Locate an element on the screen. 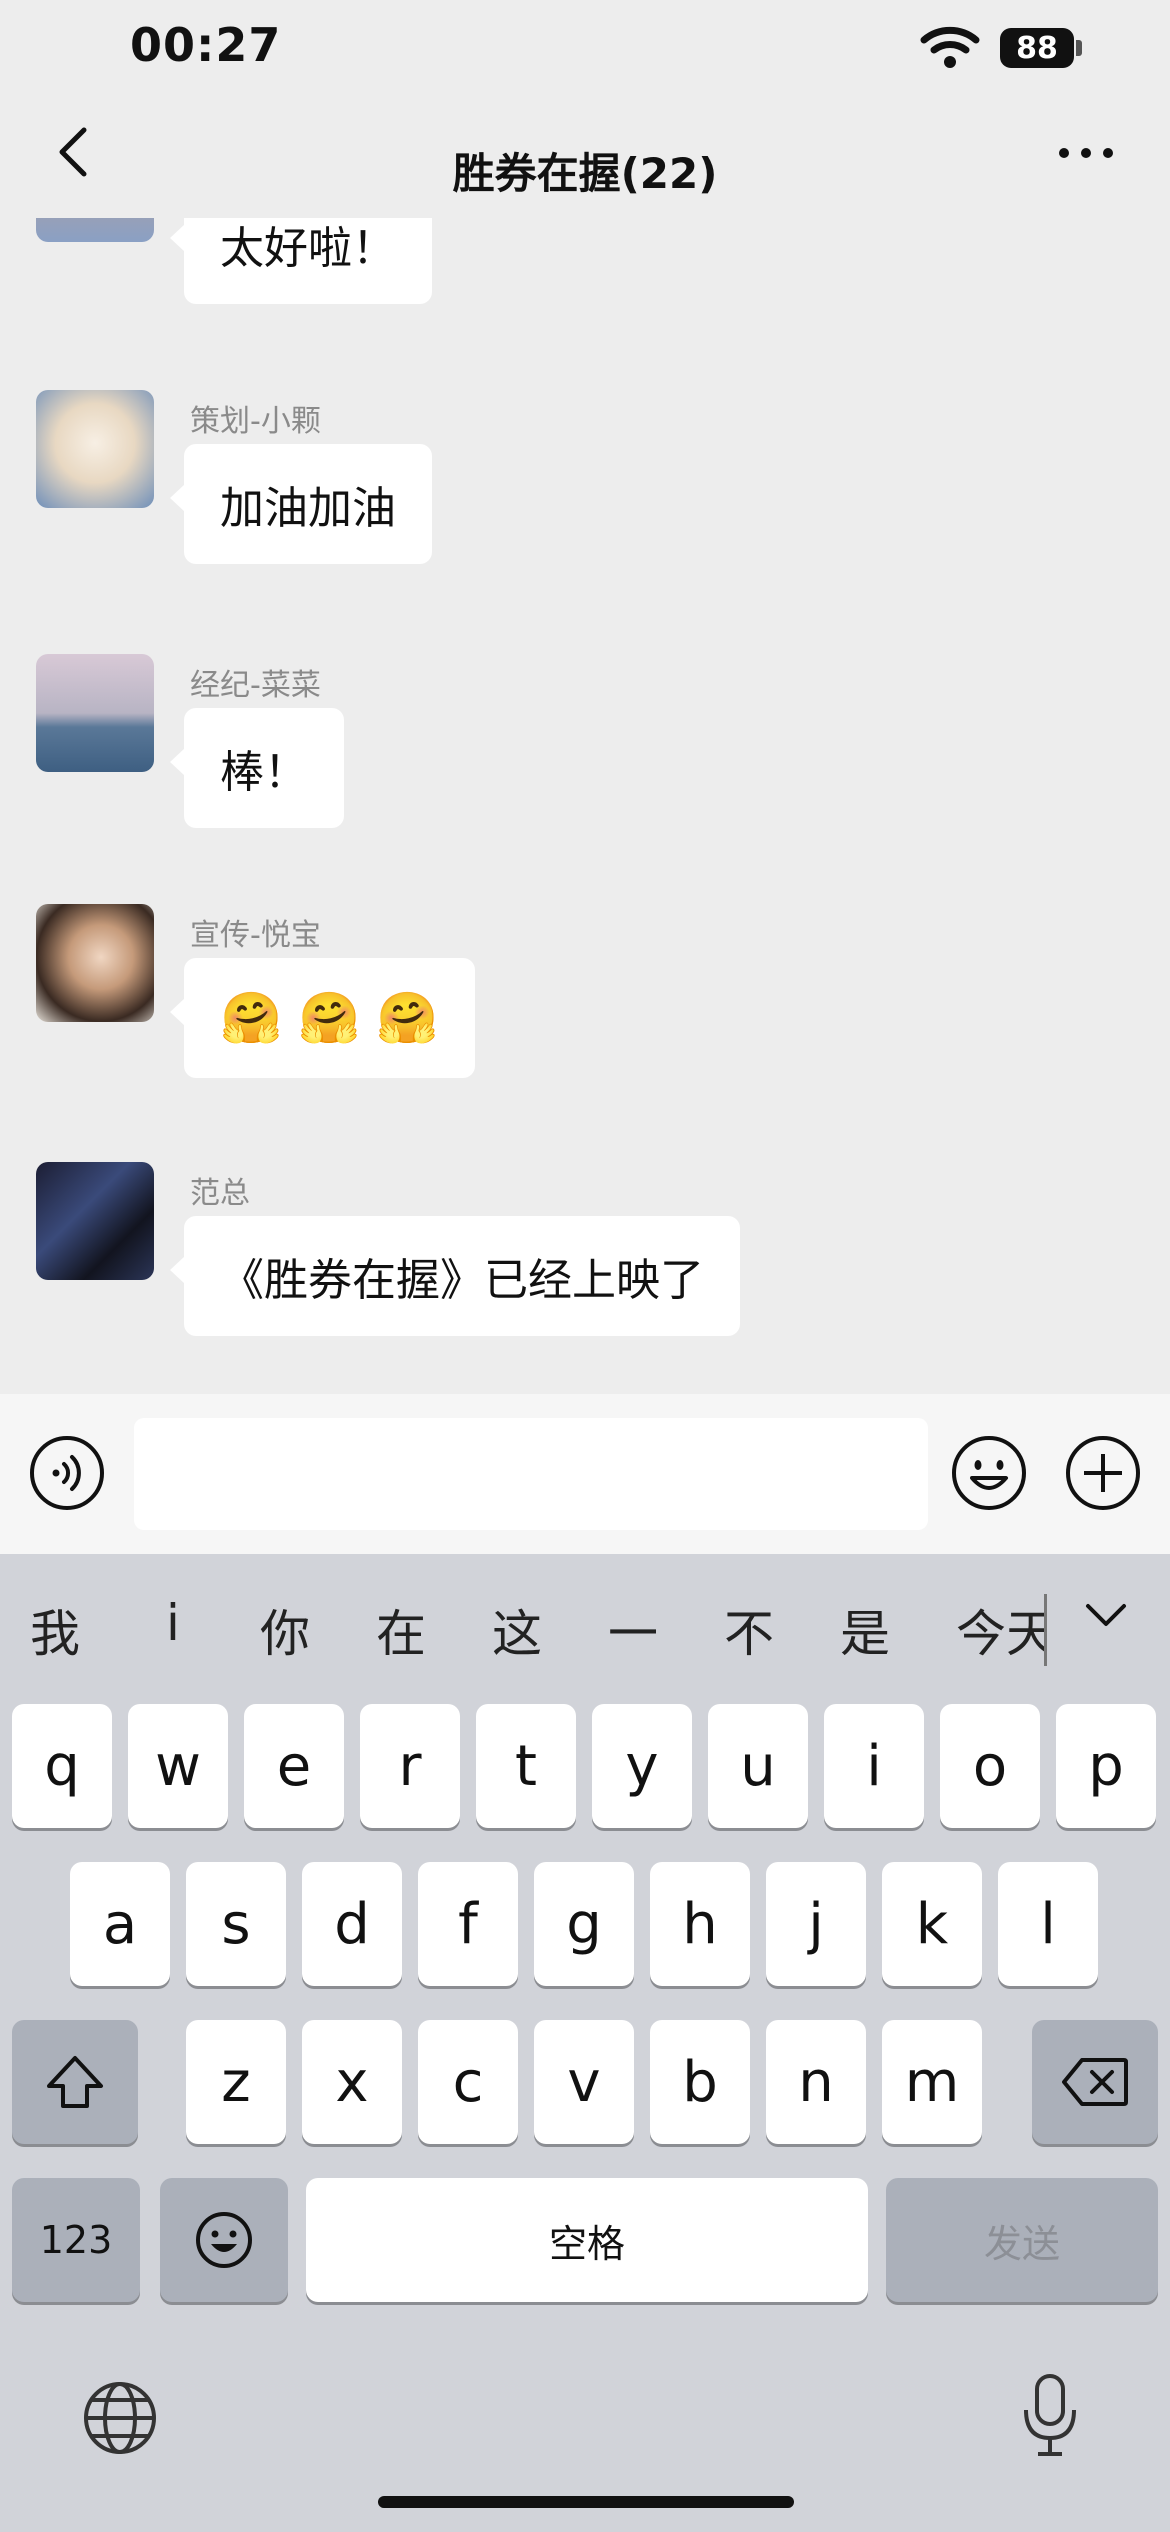  key-a: a is located at coordinates (120, 1924).